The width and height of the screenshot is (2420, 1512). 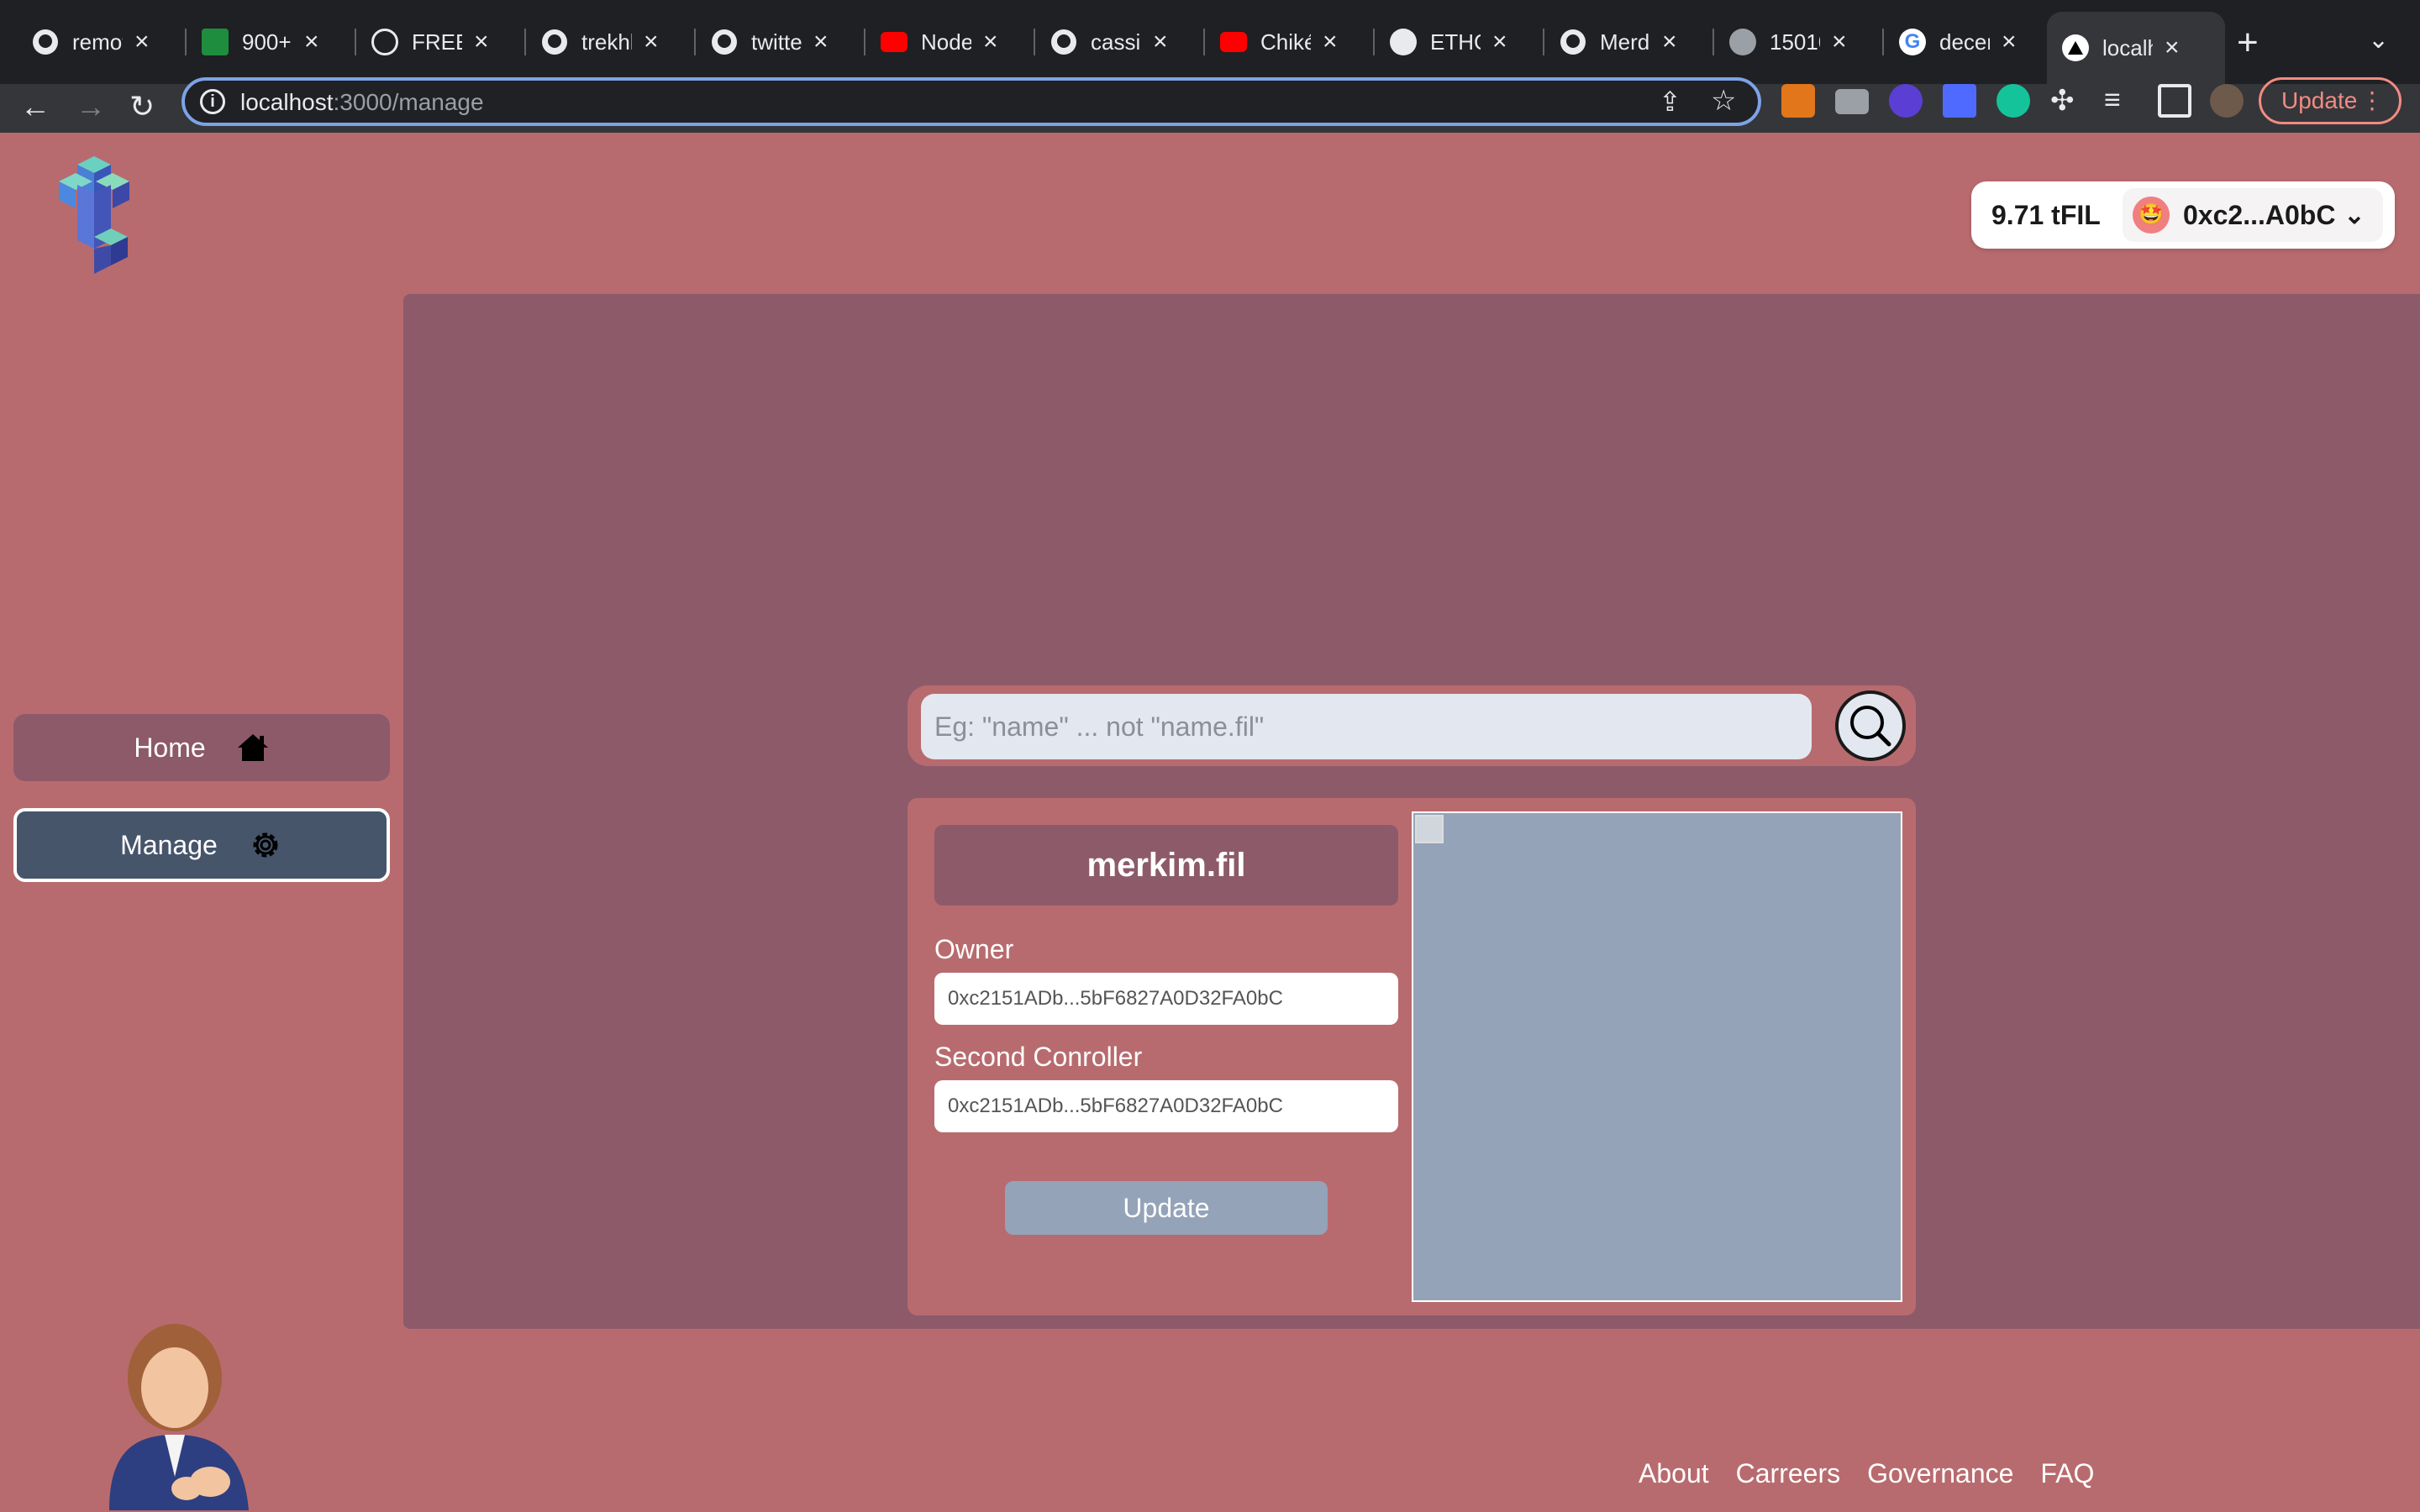 What do you see at coordinates (1742, 42) in the screenshot?
I see `globe-icon` at bounding box center [1742, 42].